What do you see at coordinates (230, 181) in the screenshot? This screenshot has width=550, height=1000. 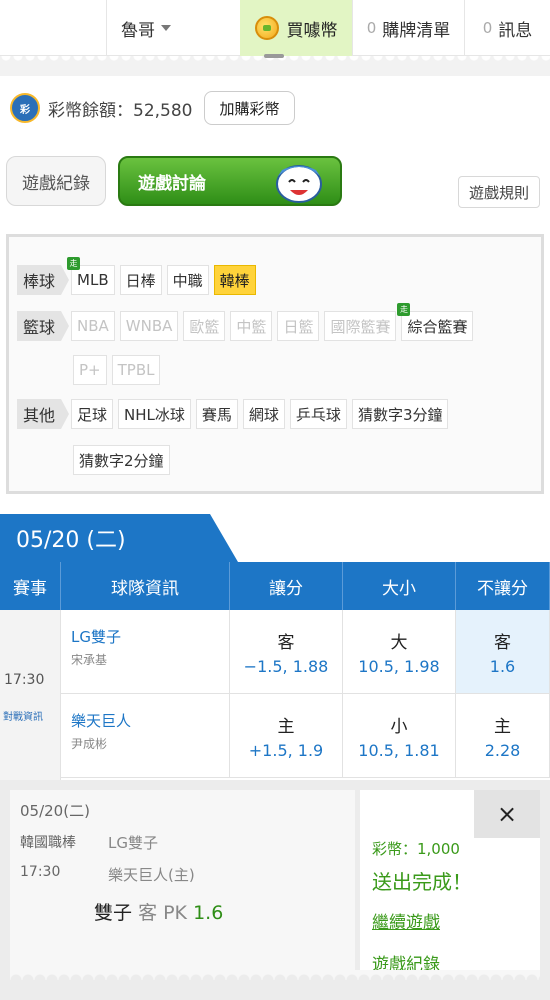 I see `tab-game-discussion: 遊戲討論` at bounding box center [230, 181].